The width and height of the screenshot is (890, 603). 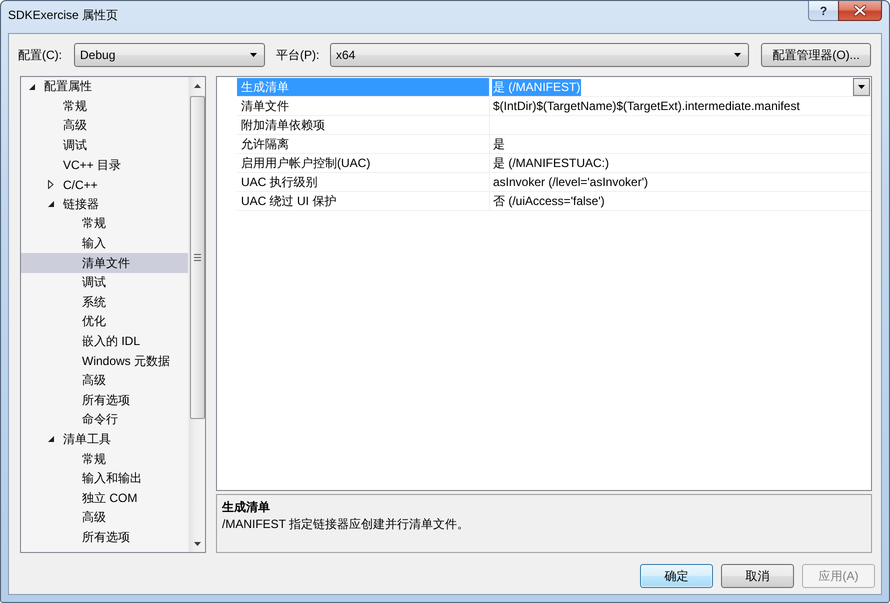 What do you see at coordinates (298, 55) in the screenshot?
I see `platform-label: 平台(P):` at bounding box center [298, 55].